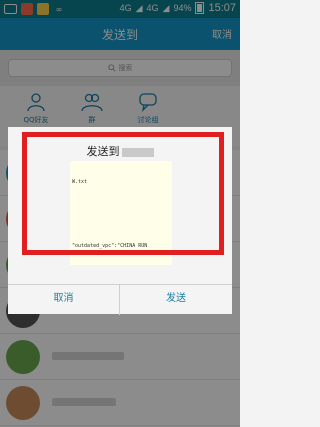  Describe the element at coordinates (64, 300) in the screenshot. I see `cancel-button: 取消` at that location.